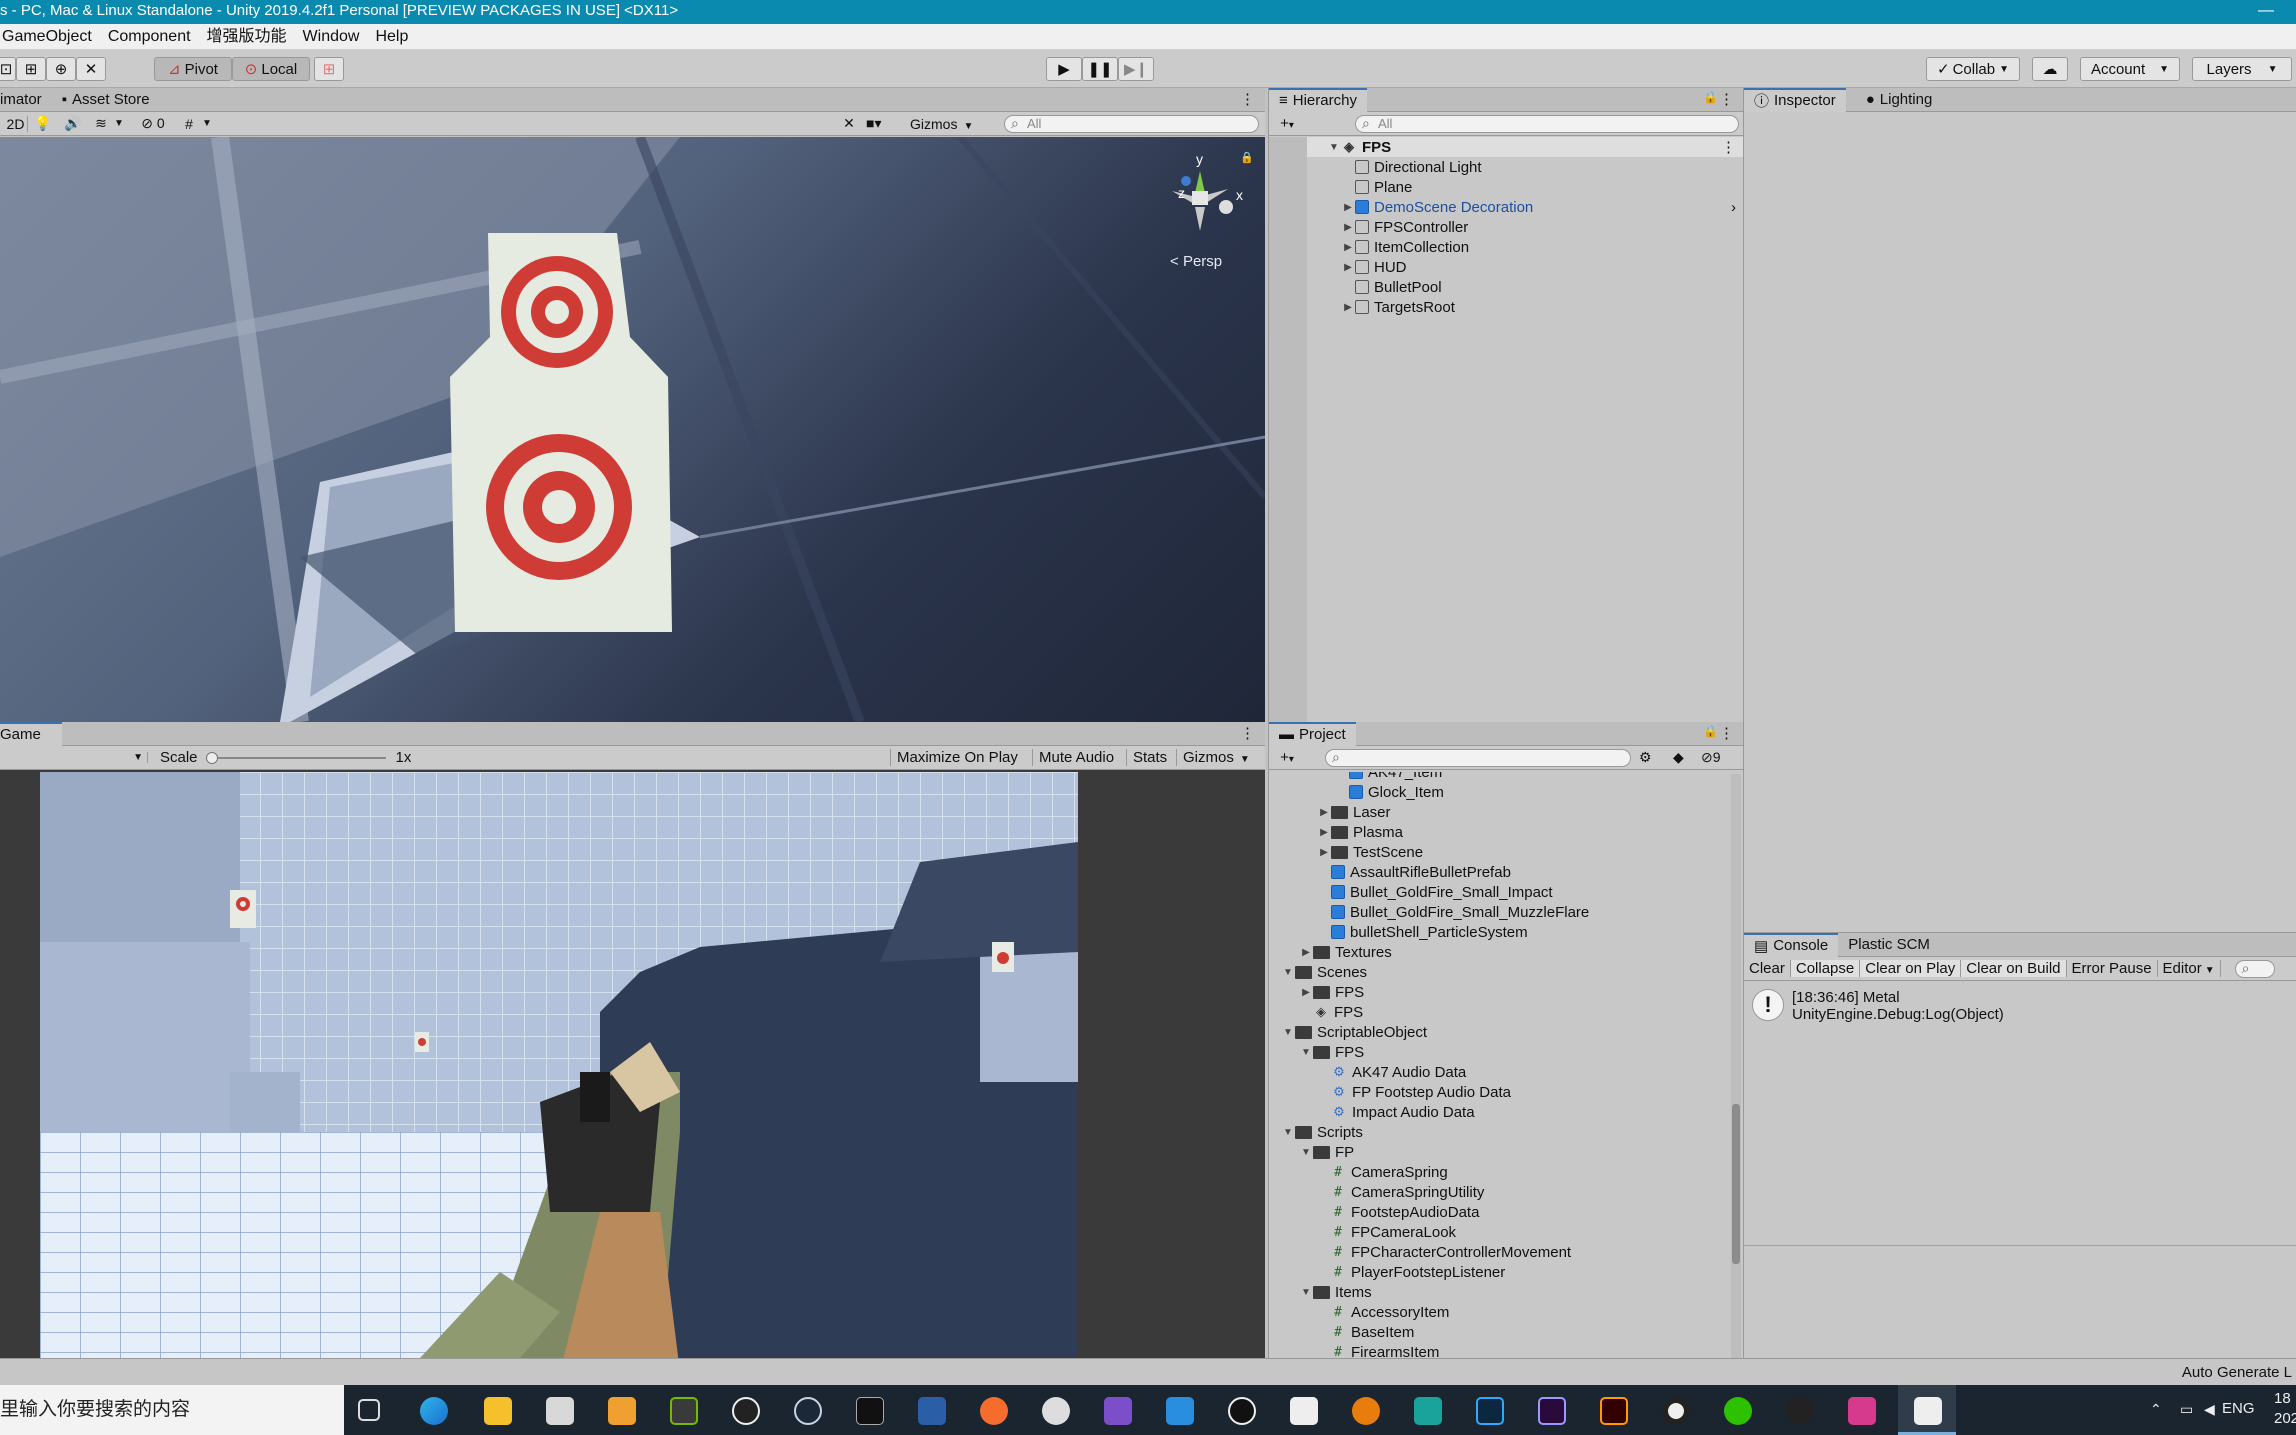 The width and height of the screenshot is (2296, 1435). What do you see at coordinates (1131, 123) in the screenshot?
I see `scene-search-input: All` at bounding box center [1131, 123].